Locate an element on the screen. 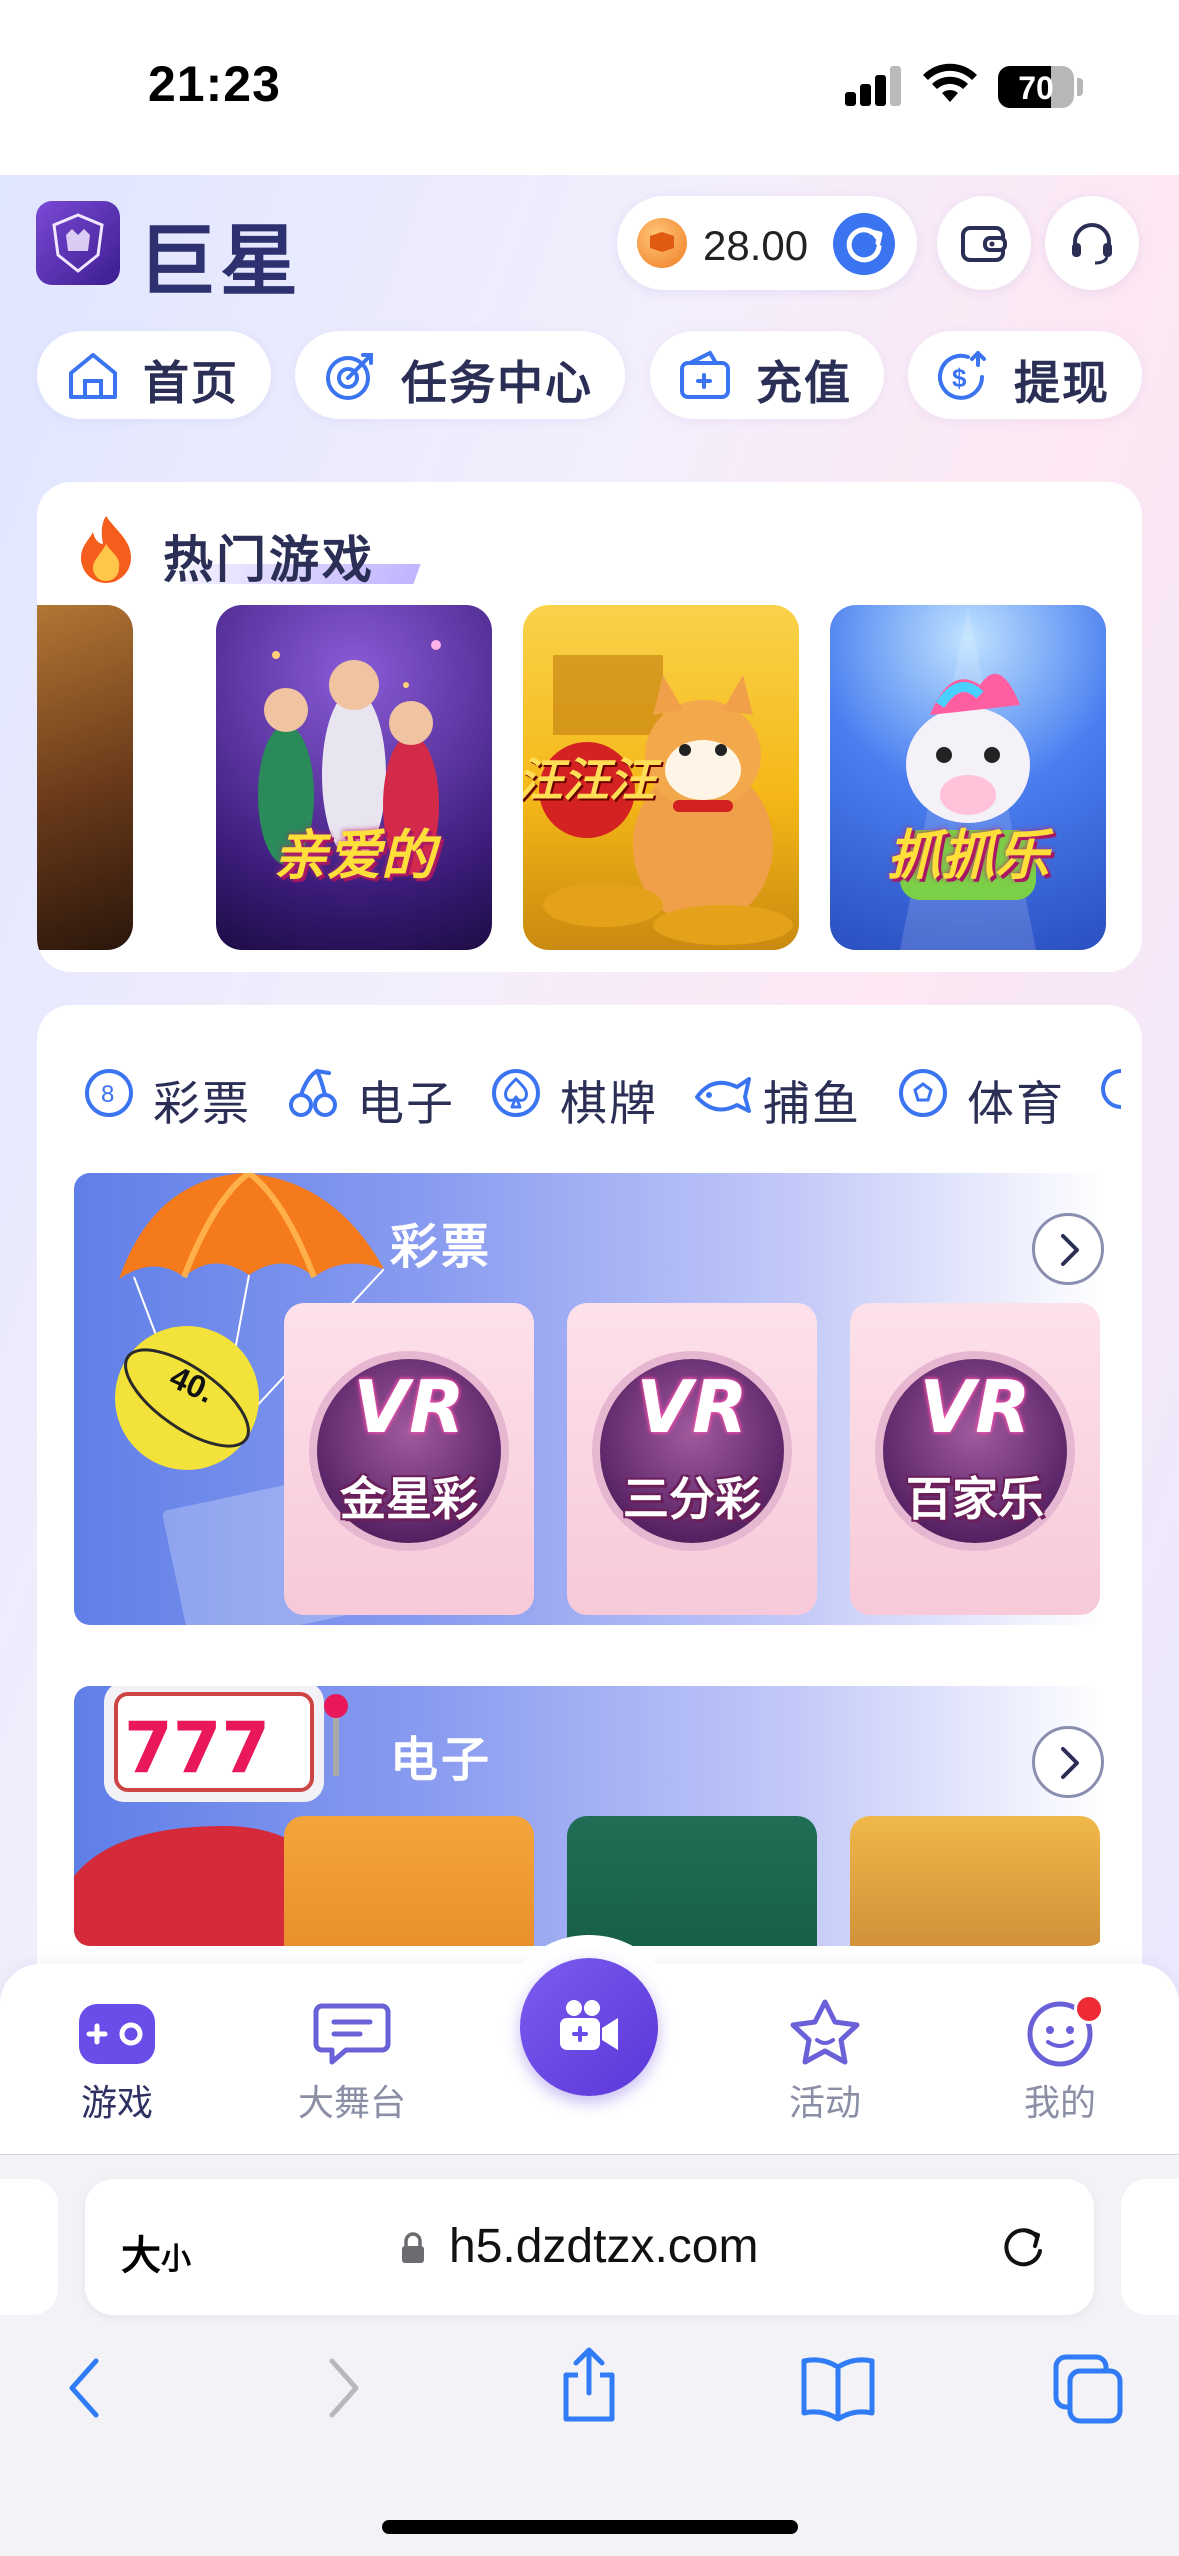 Image resolution: width=1179 pixels, height=2556 pixels. bookmarks-icon is located at coordinates (838, 2388).